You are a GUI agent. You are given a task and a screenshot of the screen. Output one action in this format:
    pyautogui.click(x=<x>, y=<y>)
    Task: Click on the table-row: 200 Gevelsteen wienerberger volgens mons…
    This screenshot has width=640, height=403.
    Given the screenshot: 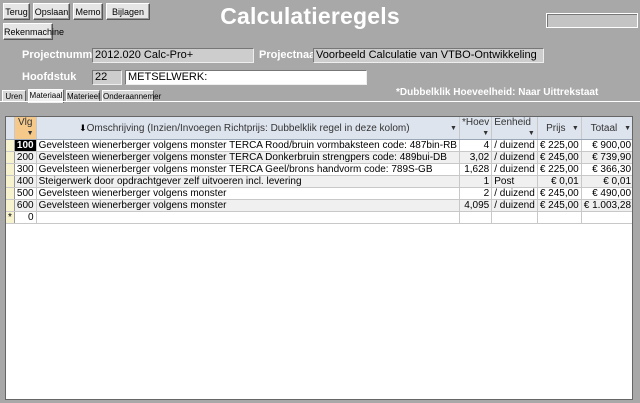 What is the action you would take?
    pyautogui.click(x=319, y=157)
    